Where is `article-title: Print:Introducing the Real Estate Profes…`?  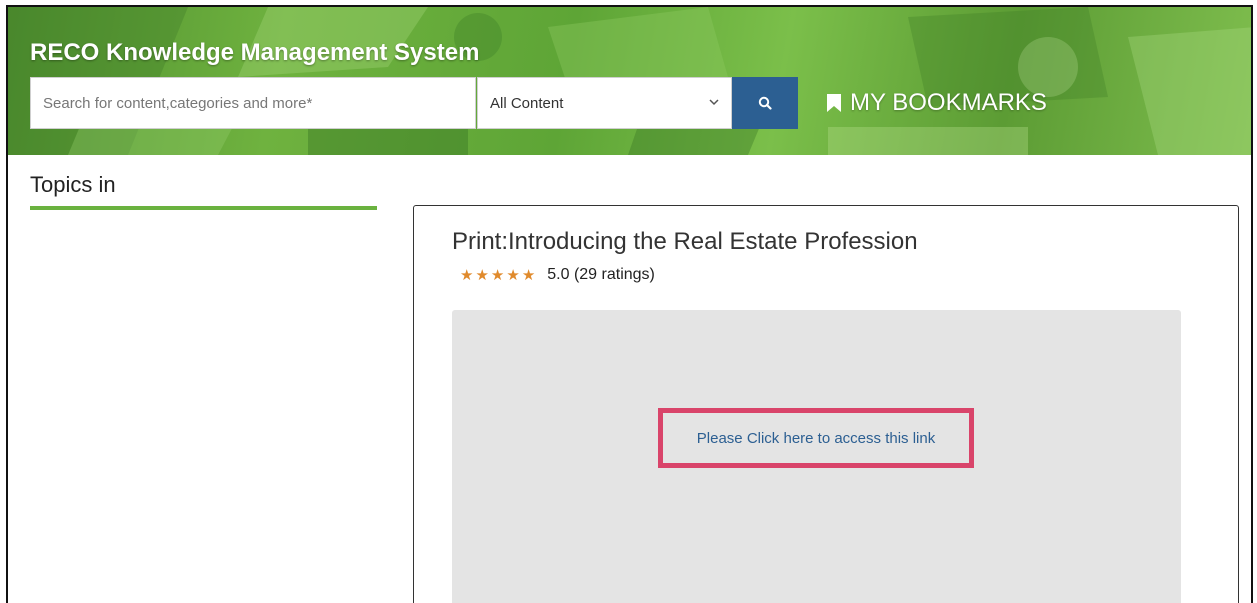 article-title: Print:Introducing the Real Estate Profes… is located at coordinates (685, 241).